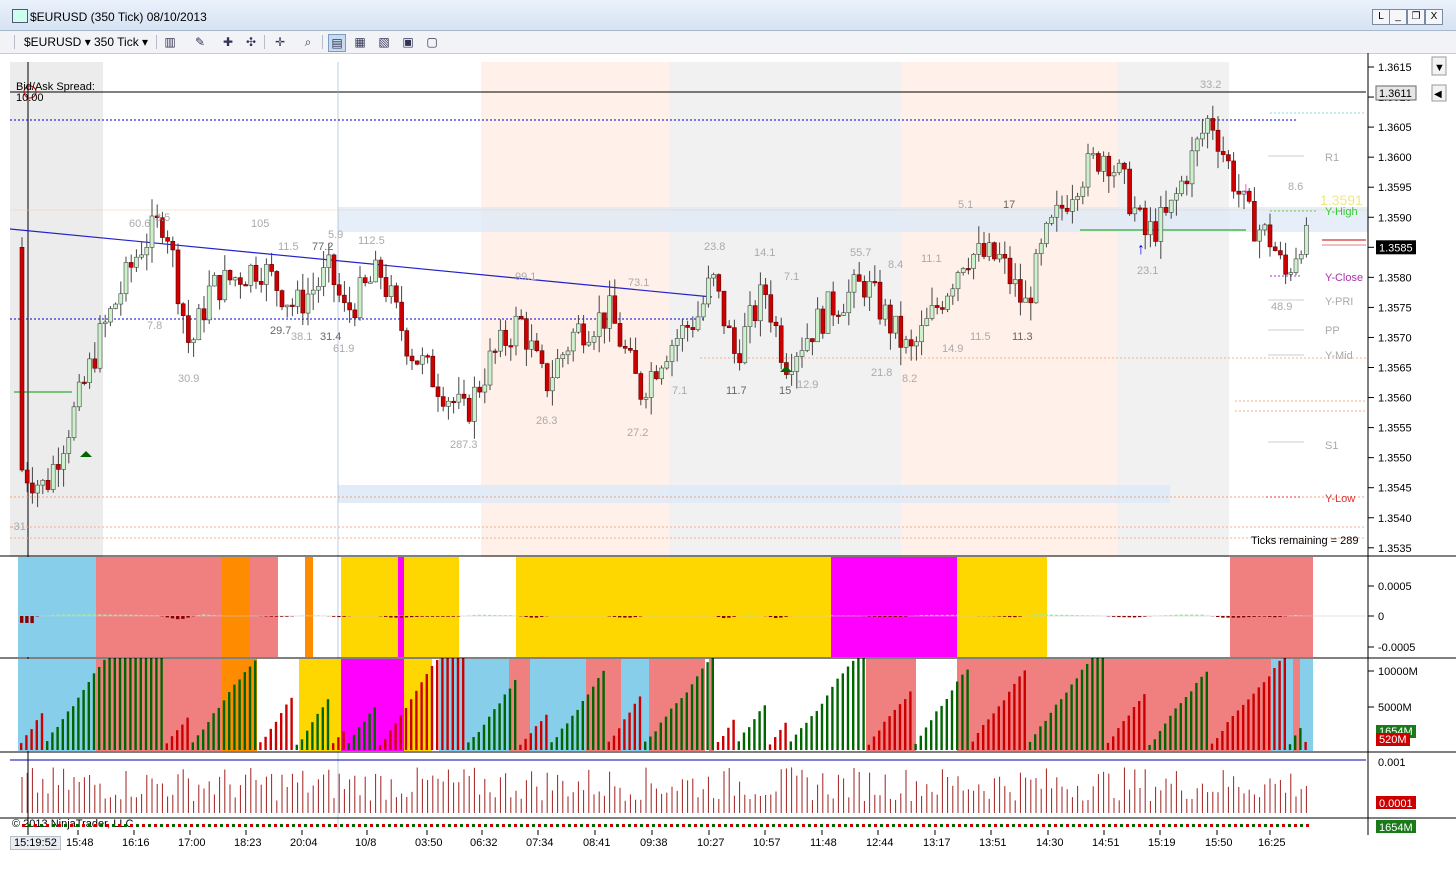 The width and height of the screenshot is (1456, 888). What do you see at coordinates (1434, 17) in the screenshot?
I see `close-button: X` at bounding box center [1434, 17].